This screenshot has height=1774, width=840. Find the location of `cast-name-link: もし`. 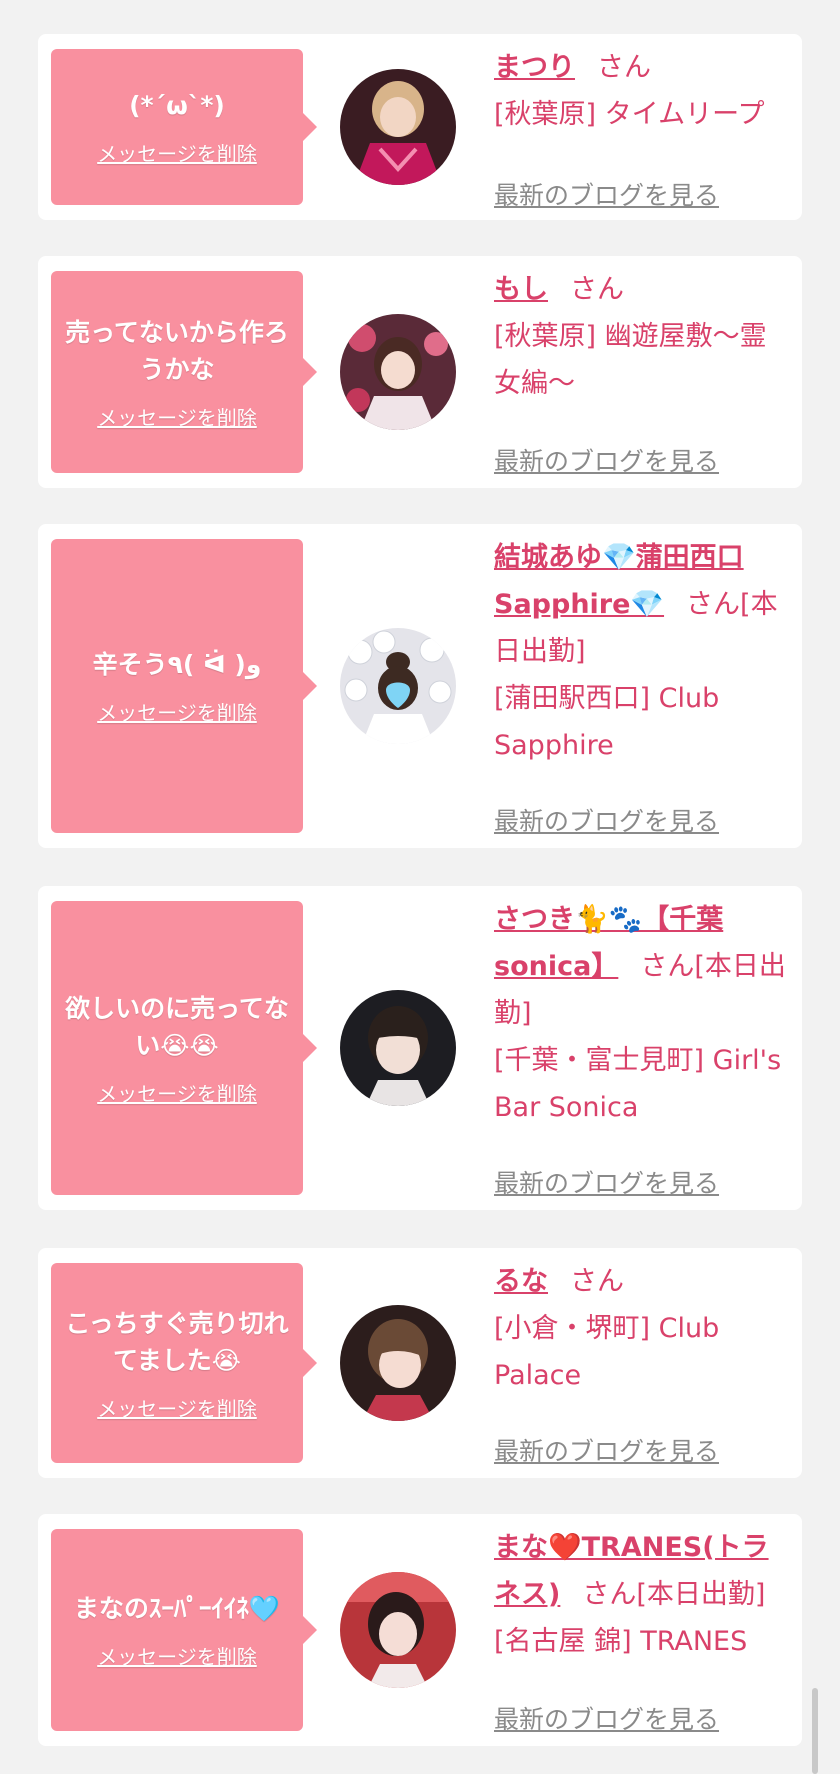

cast-name-link: もし is located at coordinates (521, 289).